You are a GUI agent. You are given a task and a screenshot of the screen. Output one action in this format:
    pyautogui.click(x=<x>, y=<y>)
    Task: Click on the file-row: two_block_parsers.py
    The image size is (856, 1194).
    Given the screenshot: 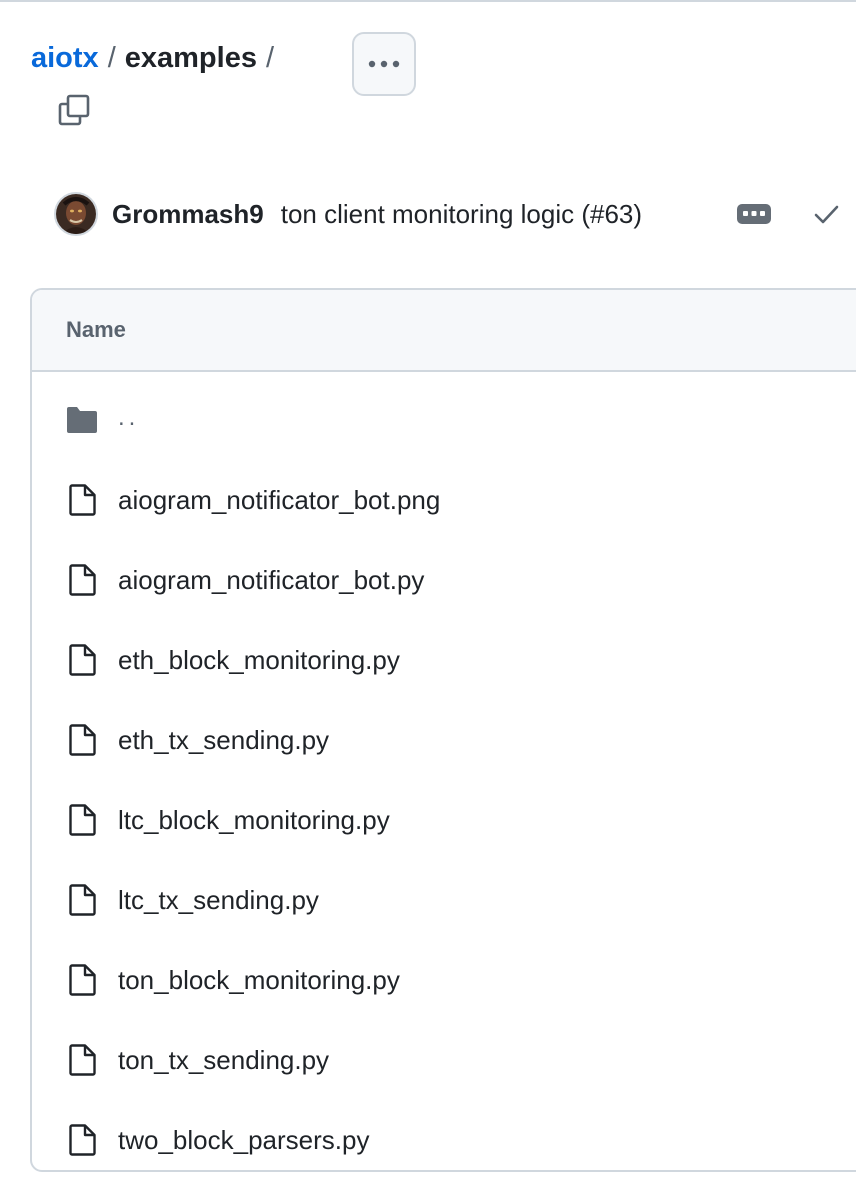 What is the action you would take?
    pyautogui.click(x=444, y=1135)
    